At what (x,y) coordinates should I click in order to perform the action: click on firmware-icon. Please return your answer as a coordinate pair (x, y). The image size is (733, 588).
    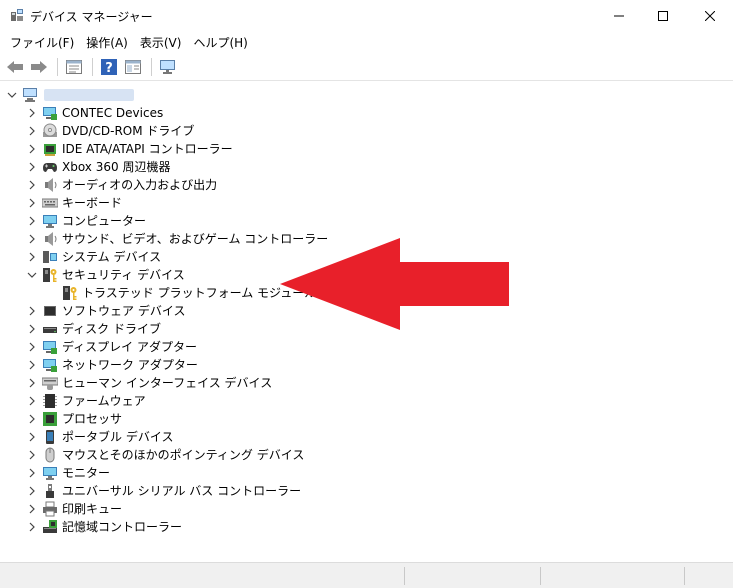
    Looking at the image, I should click on (50, 401).